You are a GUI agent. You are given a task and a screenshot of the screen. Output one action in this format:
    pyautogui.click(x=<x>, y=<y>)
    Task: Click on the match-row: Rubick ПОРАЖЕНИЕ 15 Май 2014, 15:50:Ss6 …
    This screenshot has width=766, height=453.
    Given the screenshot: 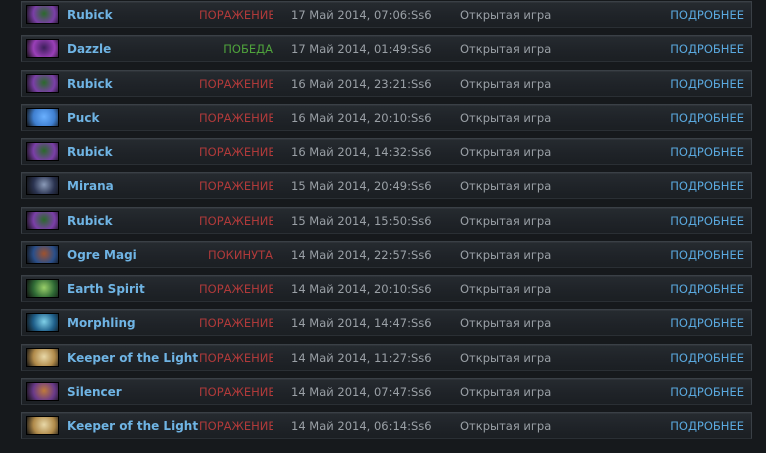 What is the action you would take?
    pyautogui.click(x=386, y=220)
    